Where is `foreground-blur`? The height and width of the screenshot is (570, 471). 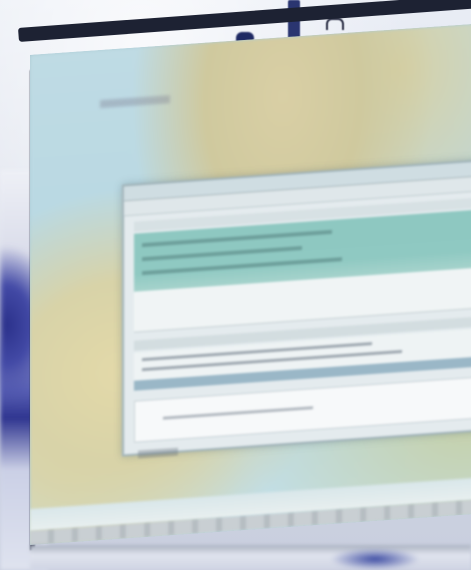 foreground-blur is located at coordinates (375, 559).